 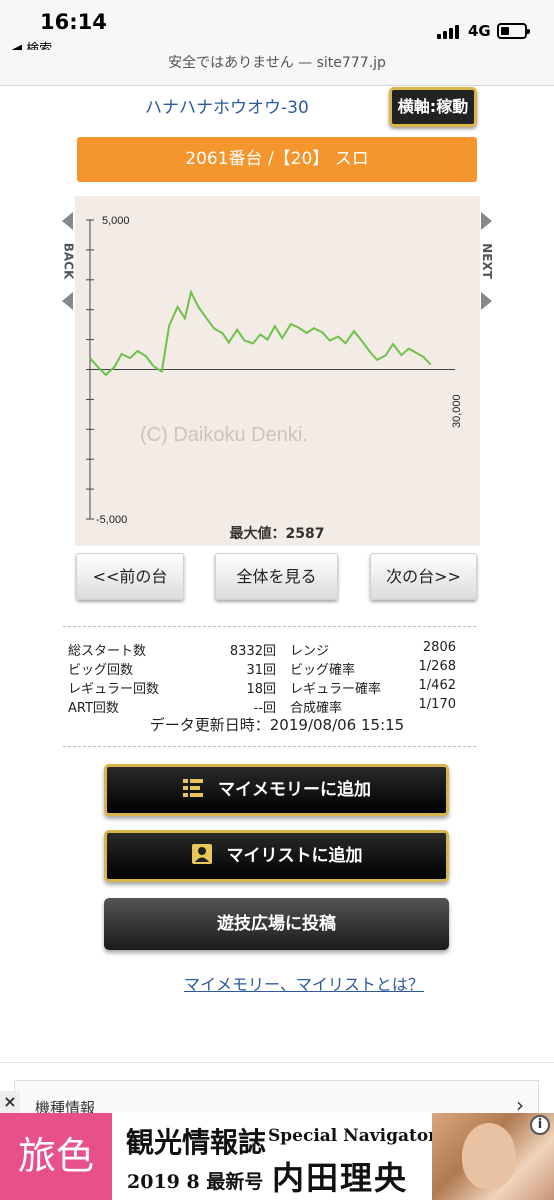 What do you see at coordinates (261, 689) in the screenshot?
I see `stat-value: 18回` at bounding box center [261, 689].